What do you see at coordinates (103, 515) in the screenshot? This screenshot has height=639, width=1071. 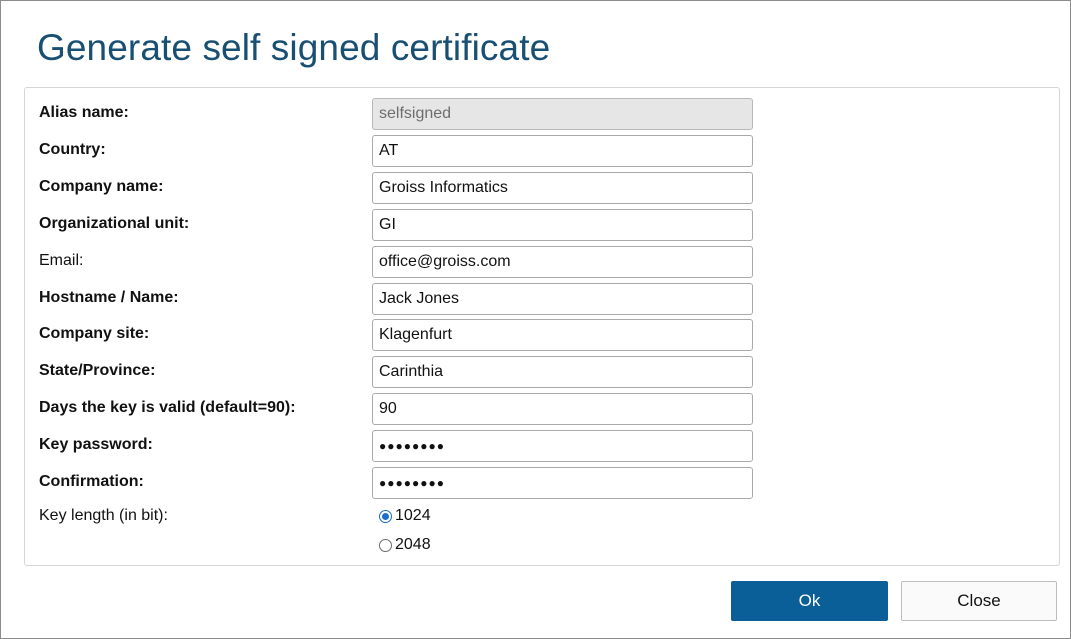 I see `key-length-label: Key length (in bit):` at bounding box center [103, 515].